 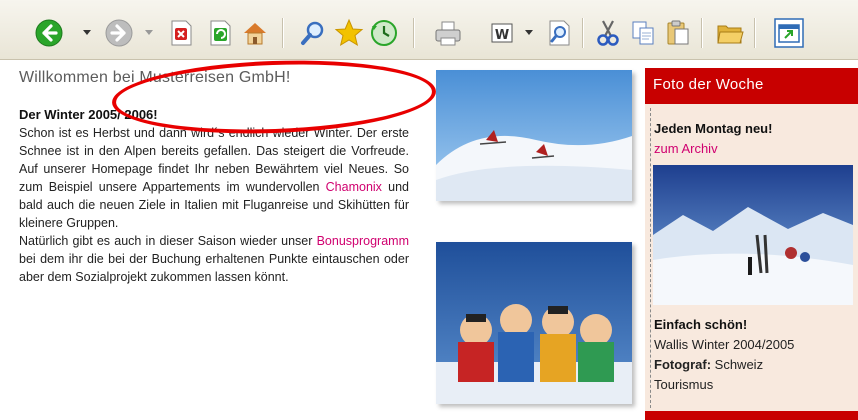 What do you see at coordinates (751, 415) in the screenshot?
I see `panel-footer-bar` at bounding box center [751, 415].